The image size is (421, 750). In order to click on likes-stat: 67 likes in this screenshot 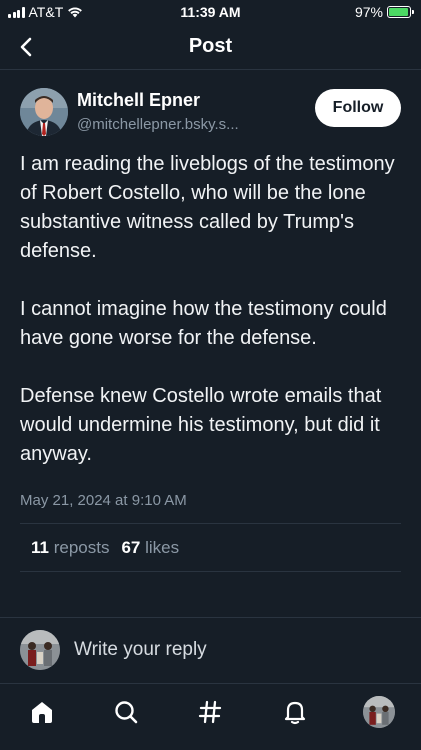, I will do `click(150, 548)`.